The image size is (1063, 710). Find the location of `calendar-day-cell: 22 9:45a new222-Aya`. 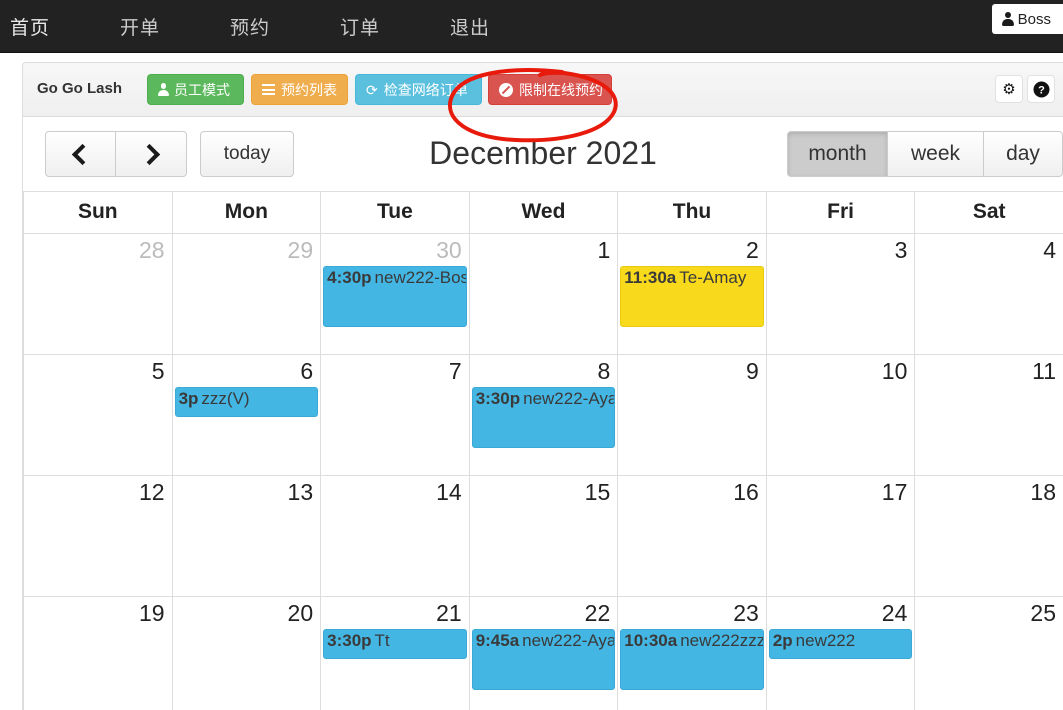

calendar-day-cell: 22 9:45a new222-Aya is located at coordinates (543, 653).